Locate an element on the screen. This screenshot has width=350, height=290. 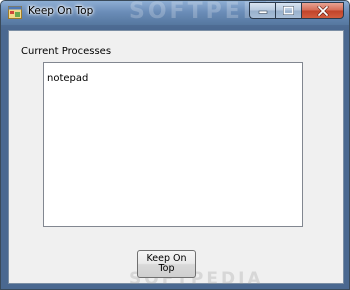
maximize-button is located at coordinates (288, 10).